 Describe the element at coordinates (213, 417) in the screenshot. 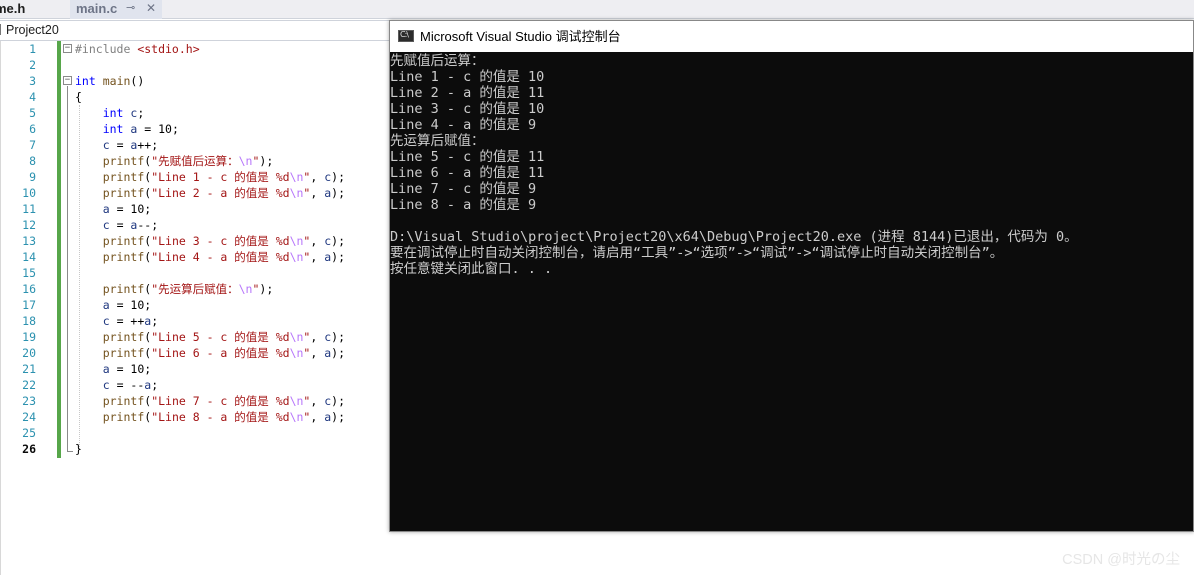

I see `code-token: "Line 8 - a 的值是` at that location.